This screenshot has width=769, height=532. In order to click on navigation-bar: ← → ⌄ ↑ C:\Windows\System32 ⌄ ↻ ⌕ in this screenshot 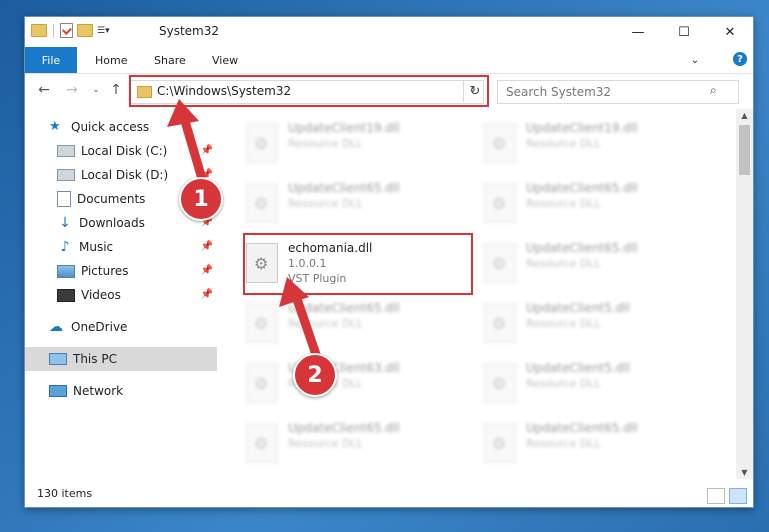, I will do `click(389, 90)`.